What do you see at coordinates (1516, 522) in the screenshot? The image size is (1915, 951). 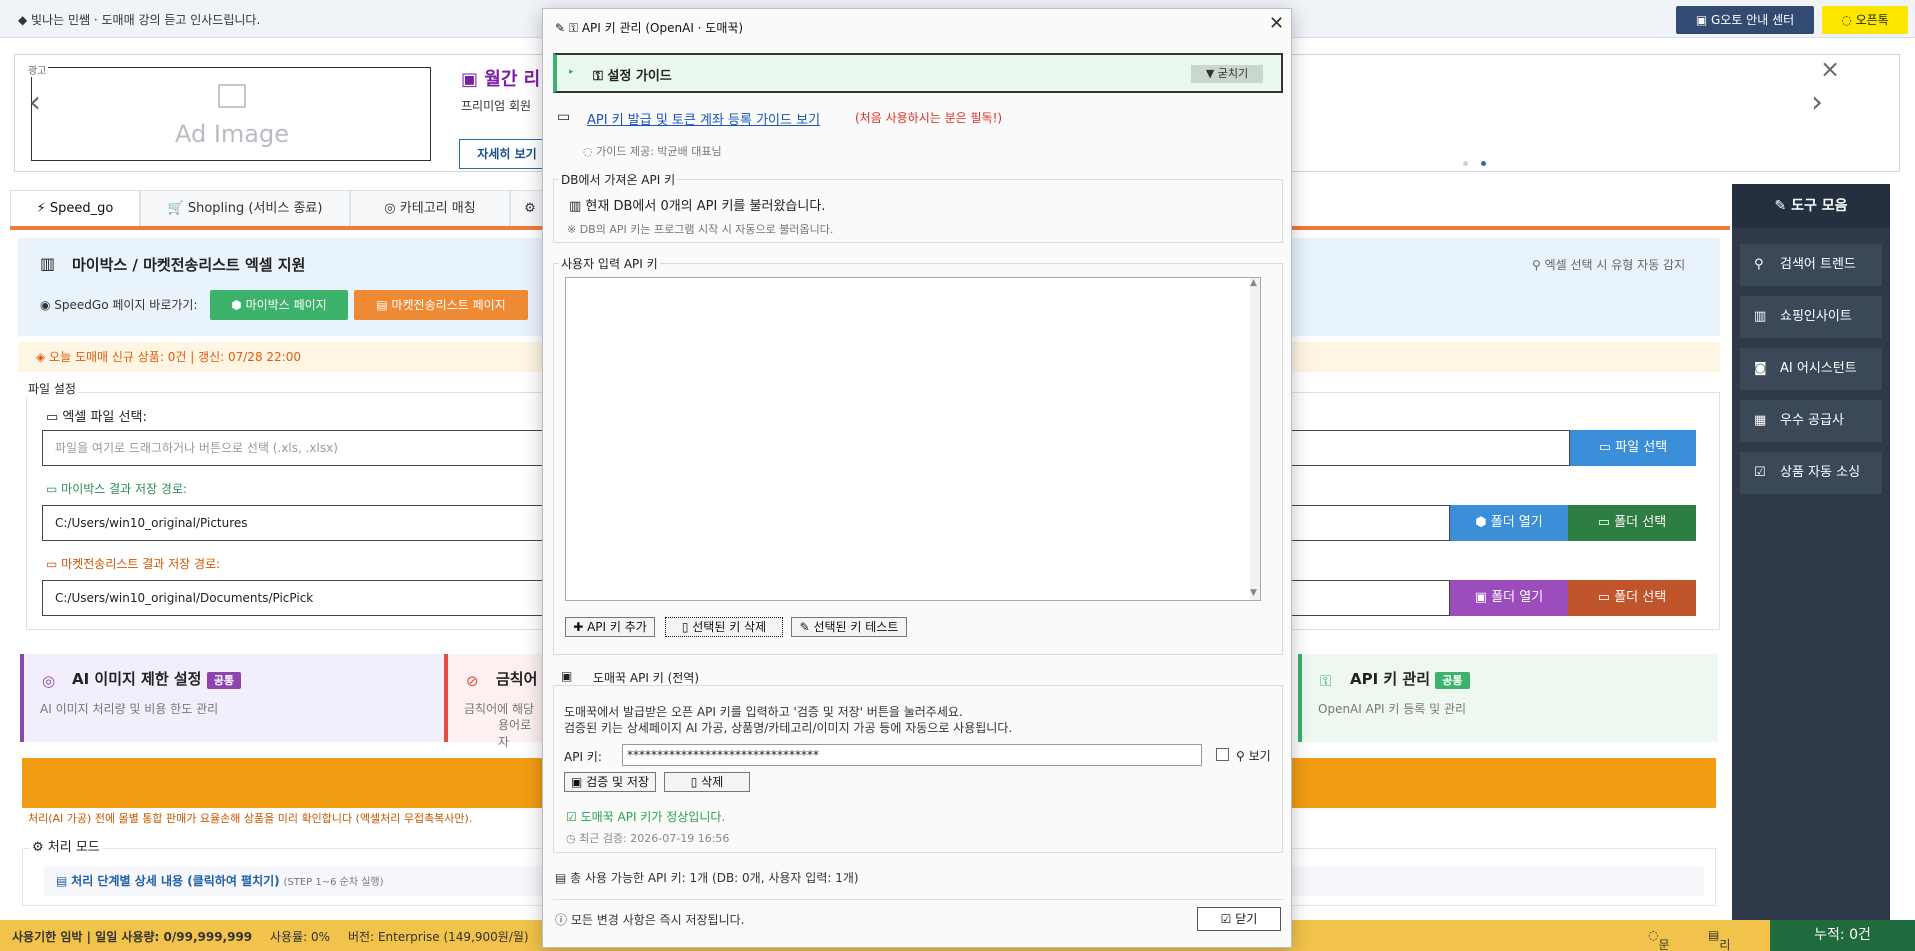 I see `open-folder-label: 폴더 열기` at bounding box center [1516, 522].